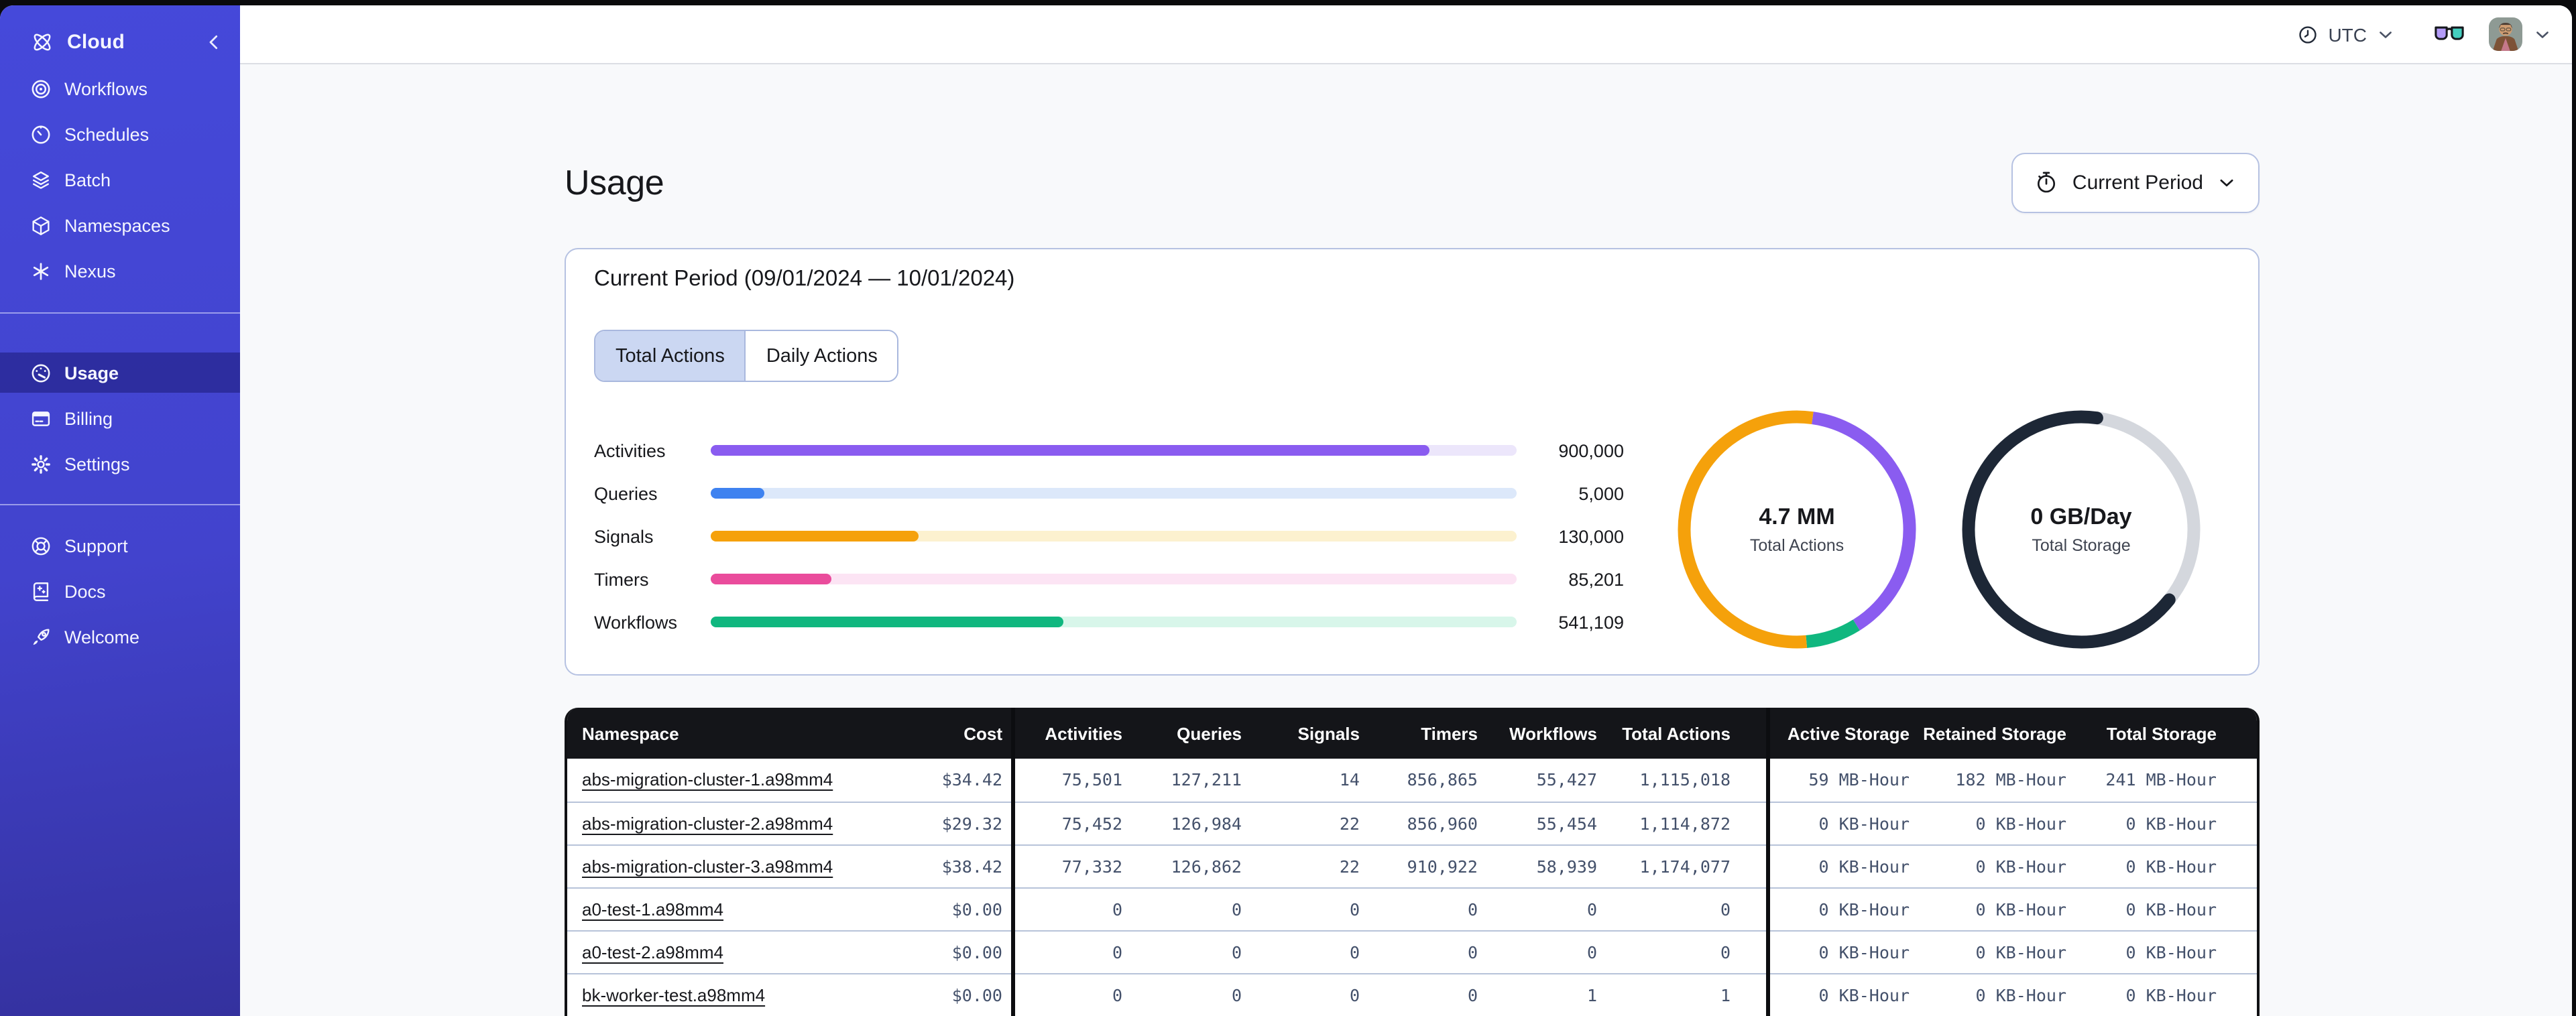 The height and width of the screenshot is (1016, 2576). What do you see at coordinates (1309, 780) in the screenshot?
I see `cell-signals: 14` at bounding box center [1309, 780].